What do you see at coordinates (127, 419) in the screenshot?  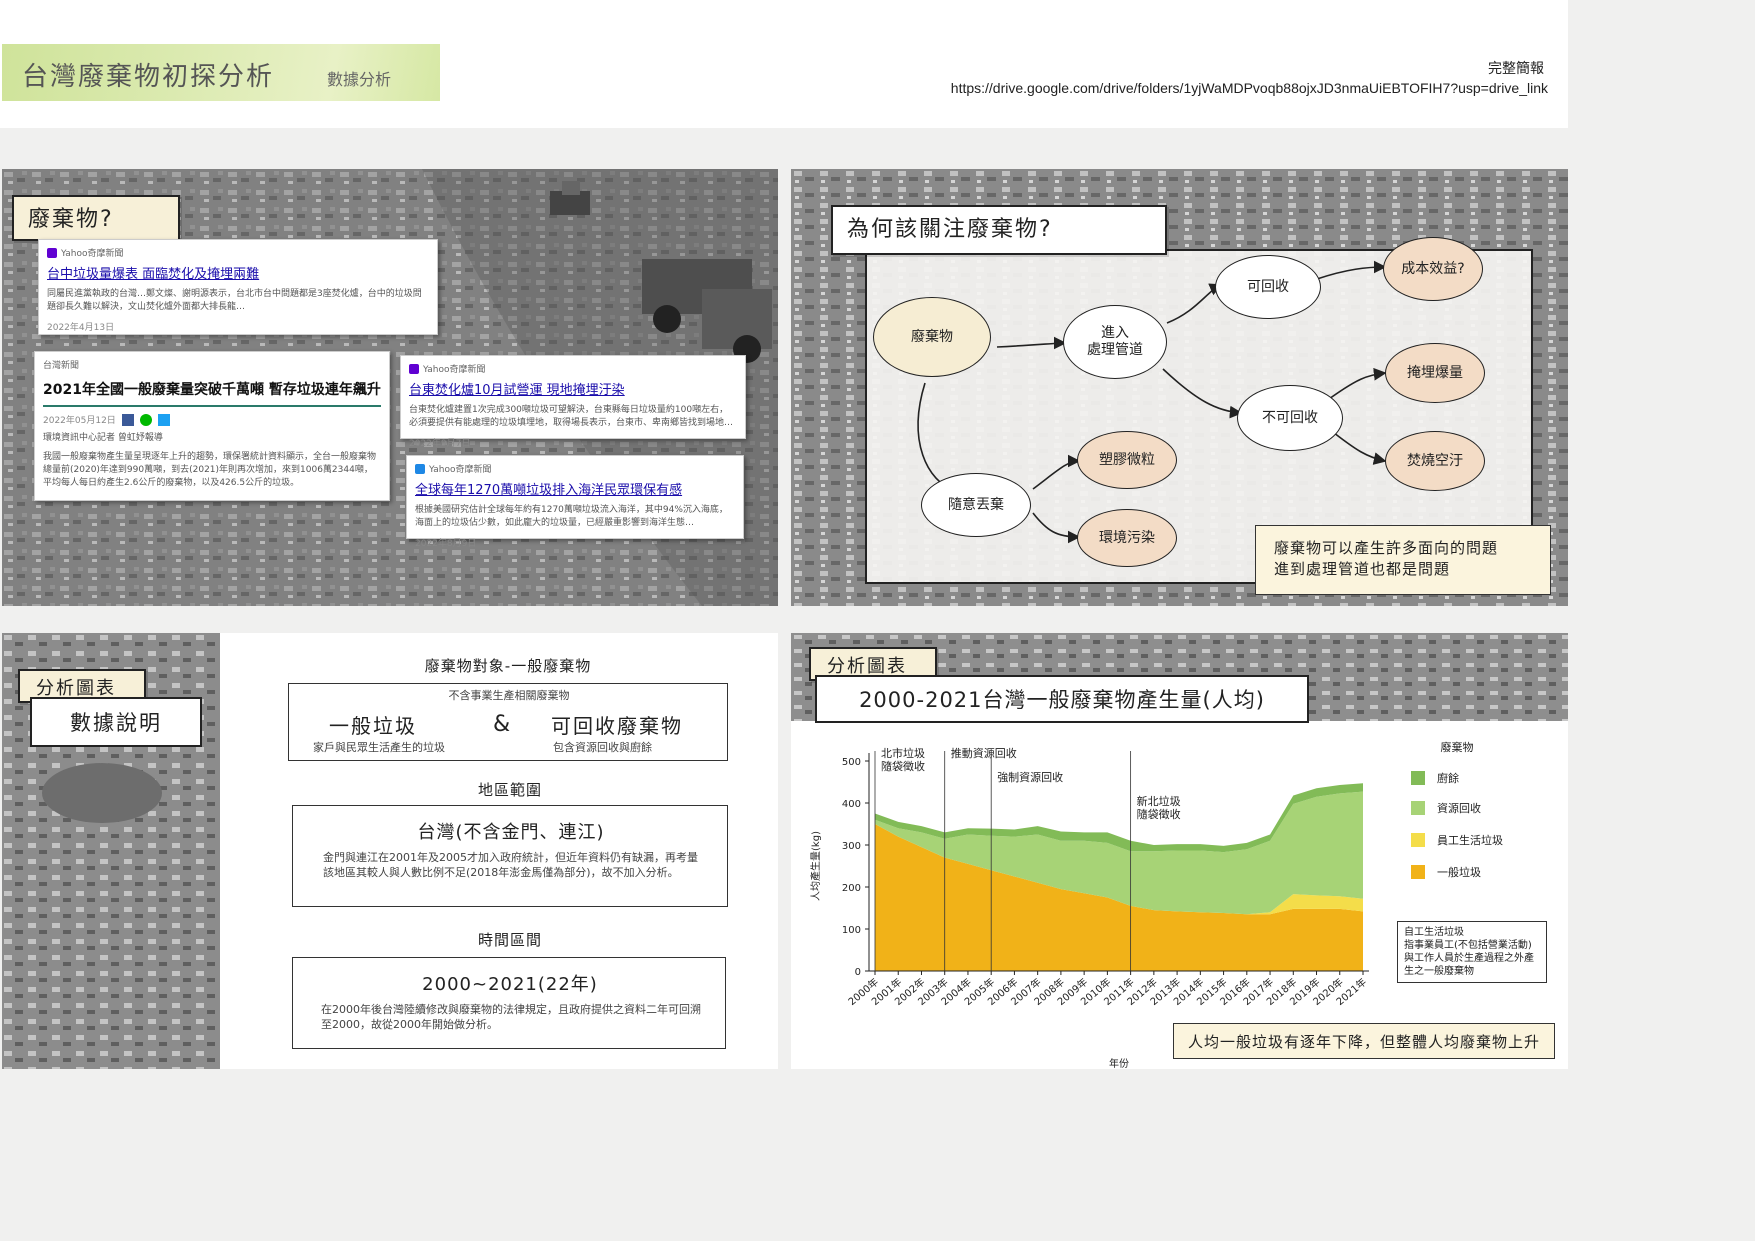 I see `facebook-icon` at bounding box center [127, 419].